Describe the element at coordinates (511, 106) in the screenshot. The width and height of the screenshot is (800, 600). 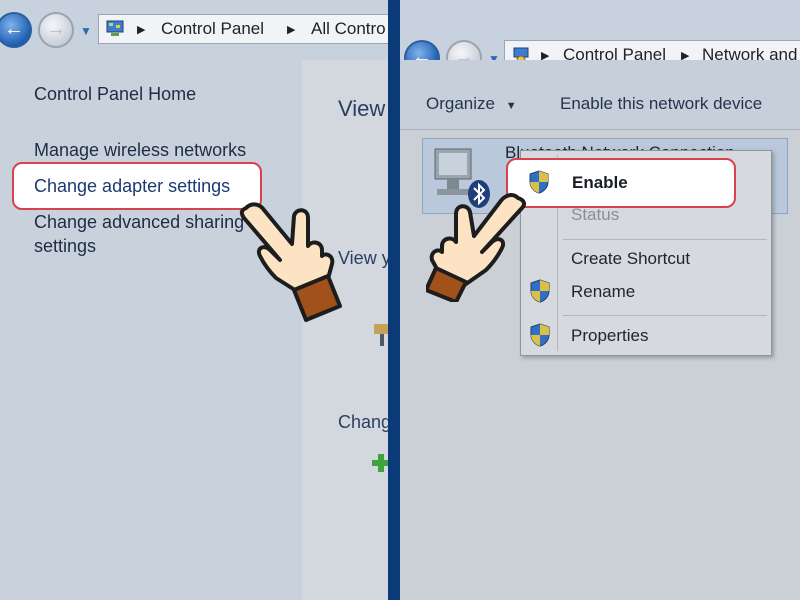
I see `chevron-down-icon: ▼` at that location.